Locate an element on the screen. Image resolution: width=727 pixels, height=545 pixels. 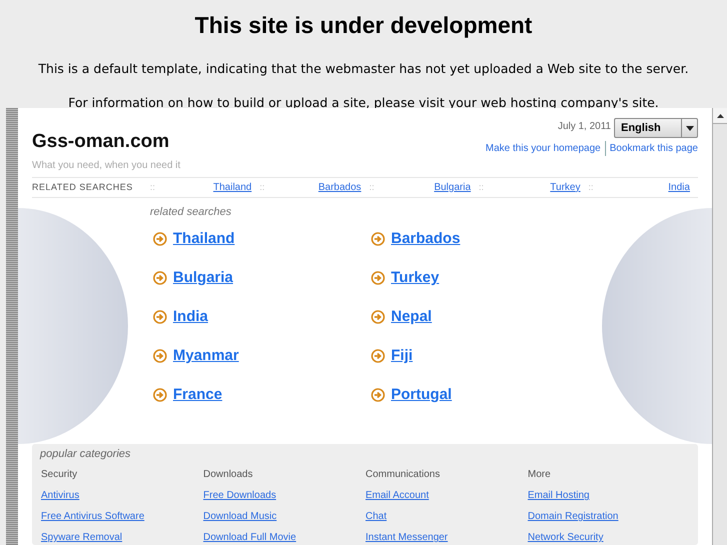
category-title: Security is located at coordinates (59, 475).